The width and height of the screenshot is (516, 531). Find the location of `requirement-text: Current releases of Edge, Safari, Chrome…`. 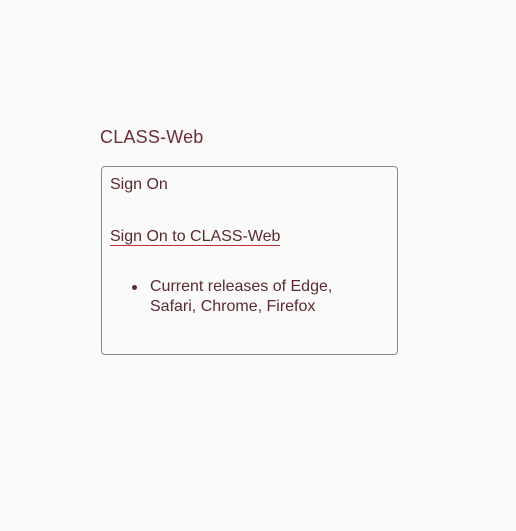

requirement-text: Current releases of Edge, Safari, Chrome… is located at coordinates (241, 296).